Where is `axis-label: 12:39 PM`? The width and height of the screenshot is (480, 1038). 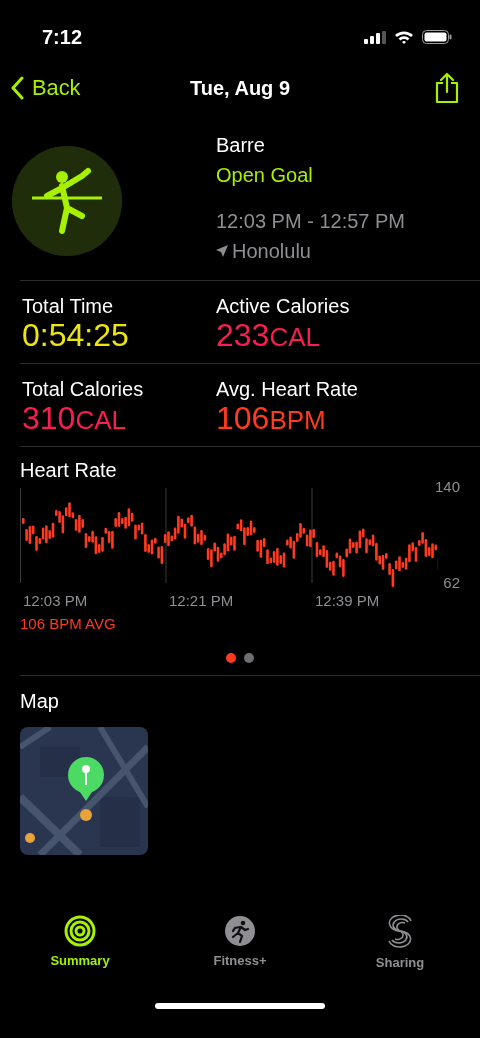 axis-label: 12:39 PM is located at coordinates (347, 601).